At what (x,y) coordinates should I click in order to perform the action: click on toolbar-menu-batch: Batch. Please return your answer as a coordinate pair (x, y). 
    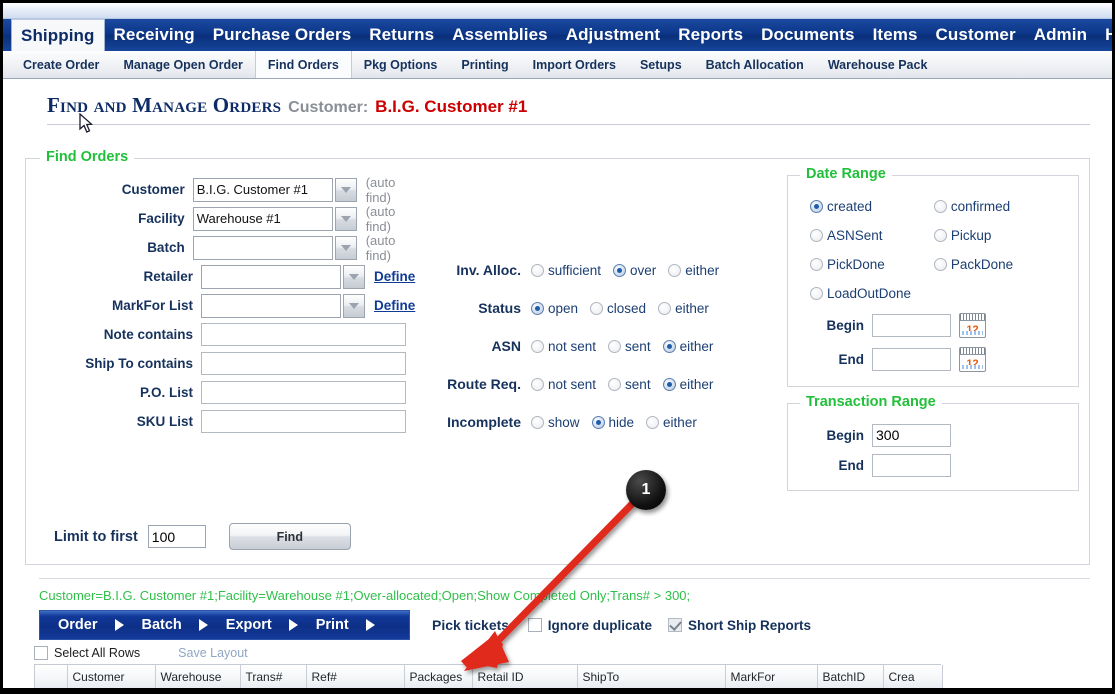
    Looking at the image, I should click on (153, 625).